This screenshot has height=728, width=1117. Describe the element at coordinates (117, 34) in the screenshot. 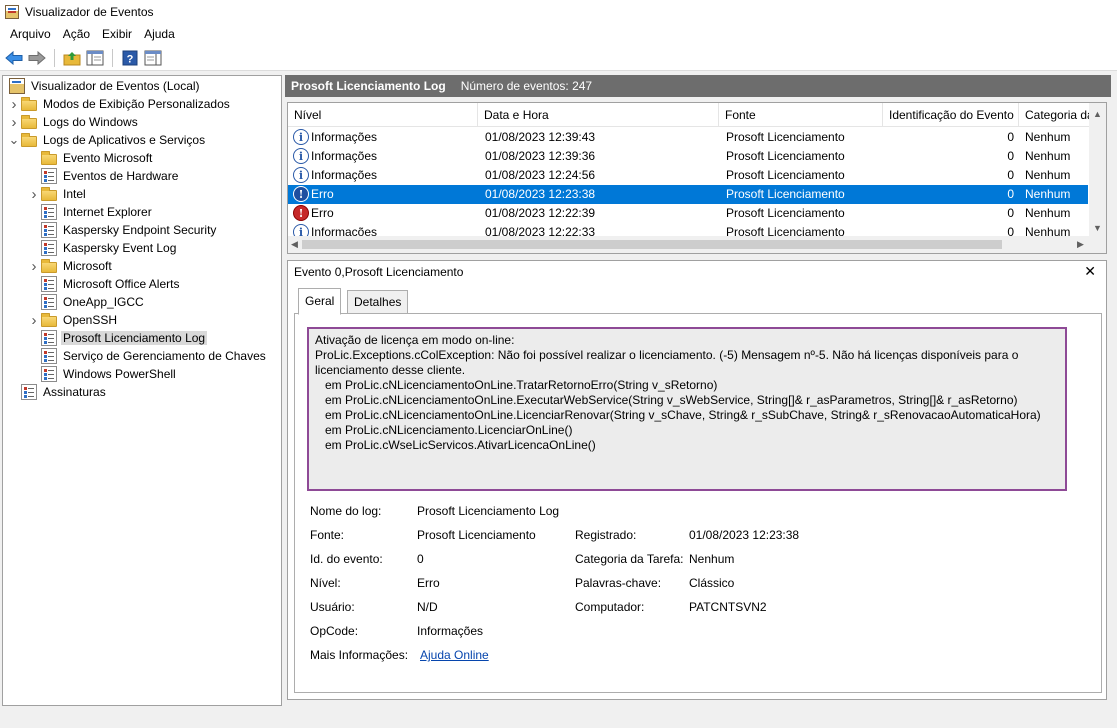

I see `menu-exibir: Exibir` at that location.